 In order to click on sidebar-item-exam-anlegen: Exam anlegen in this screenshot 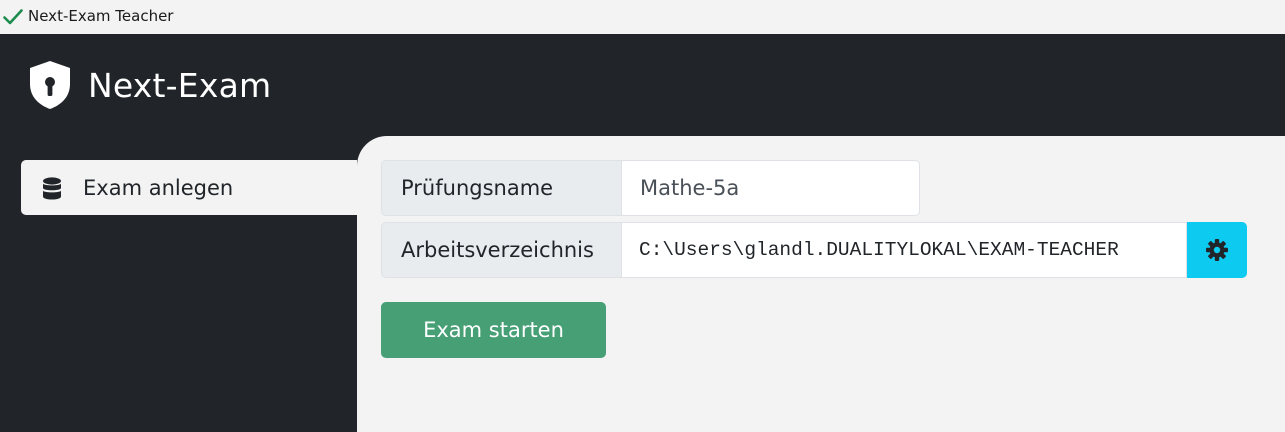, I will do `click(189, 187)`.